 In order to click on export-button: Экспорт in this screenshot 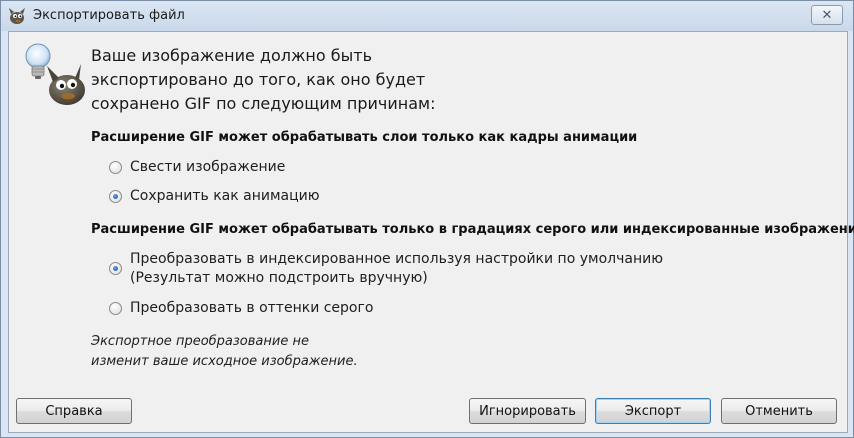, I will do `click(653, 411)`.